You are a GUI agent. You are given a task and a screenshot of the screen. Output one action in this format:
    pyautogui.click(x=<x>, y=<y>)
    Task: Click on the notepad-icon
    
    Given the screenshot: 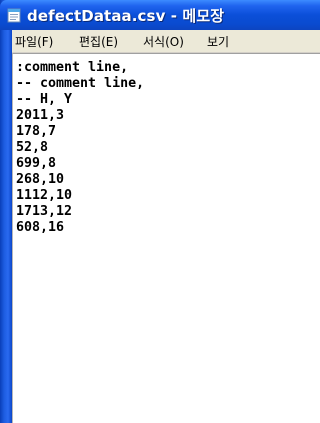 What is the action you would take?
    pyautogui.click(x=14, y=15)
    